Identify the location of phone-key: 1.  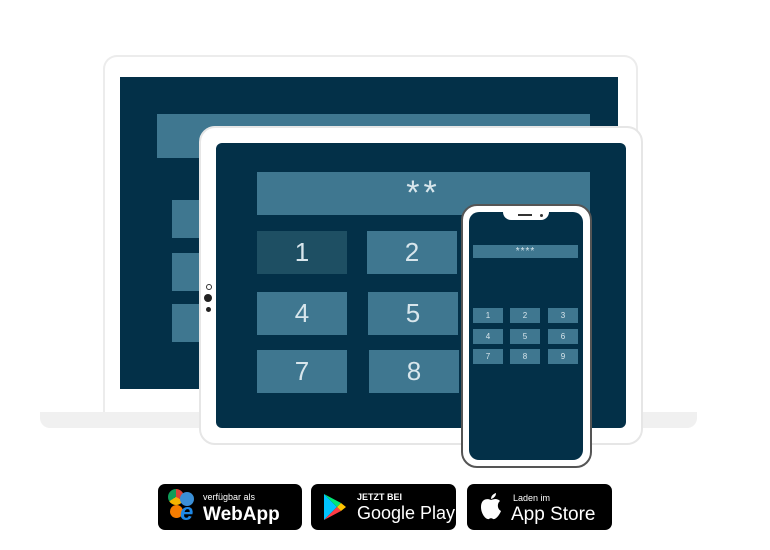
(488, 315).